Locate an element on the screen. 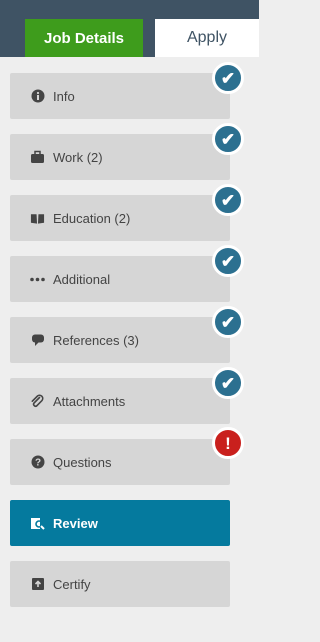 The height and width of the screenshot is (642, 320). step-label: Questions is located at coordinates (82, 462).